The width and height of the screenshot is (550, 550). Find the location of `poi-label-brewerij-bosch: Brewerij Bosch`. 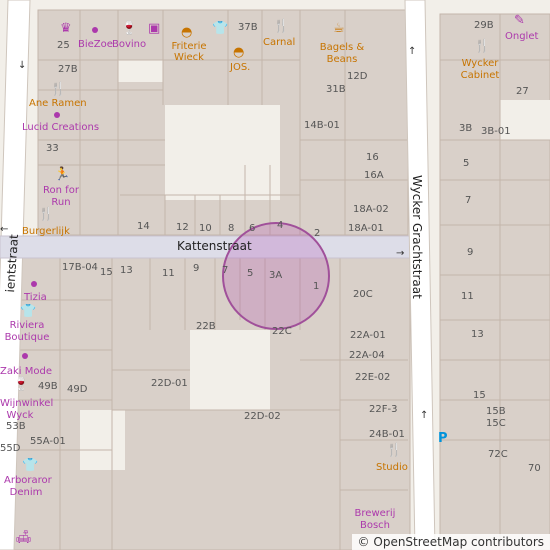

poi-label-brewerij-bosch: Brewerij Bosch is located at coordinates (375, 520).